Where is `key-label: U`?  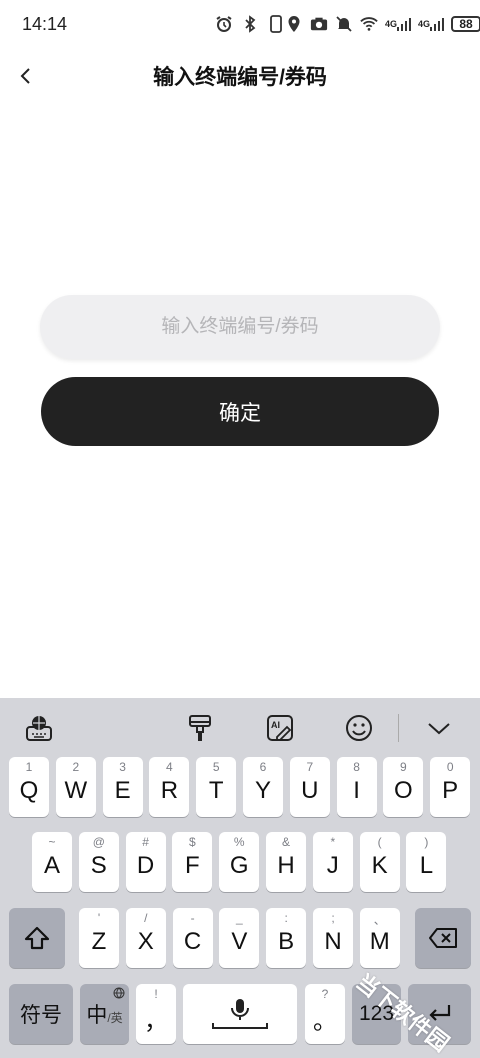 key-label: U is located at coordinates (310, 790).